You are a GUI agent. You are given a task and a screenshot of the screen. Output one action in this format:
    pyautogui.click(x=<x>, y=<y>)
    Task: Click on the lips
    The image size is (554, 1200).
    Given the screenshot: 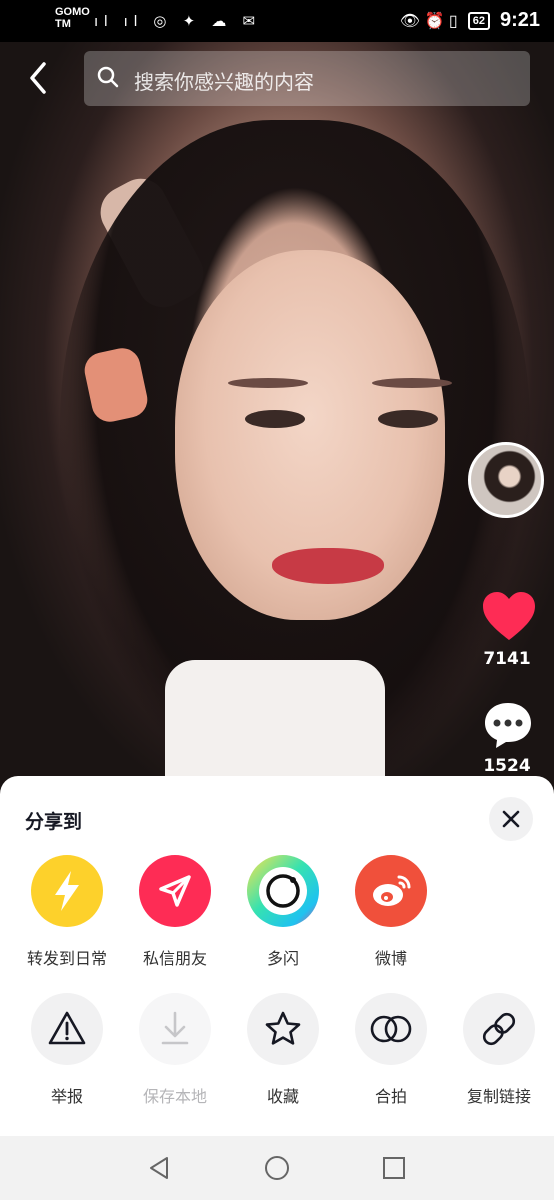 What is the action you would take?
    pyautogui.click(x=328, y=566)
    